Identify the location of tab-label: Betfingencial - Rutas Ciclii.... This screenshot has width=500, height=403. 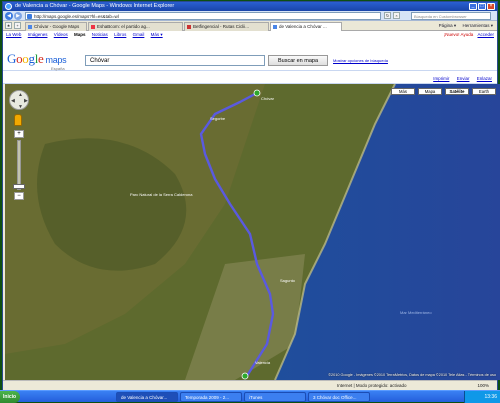
(221, 26).